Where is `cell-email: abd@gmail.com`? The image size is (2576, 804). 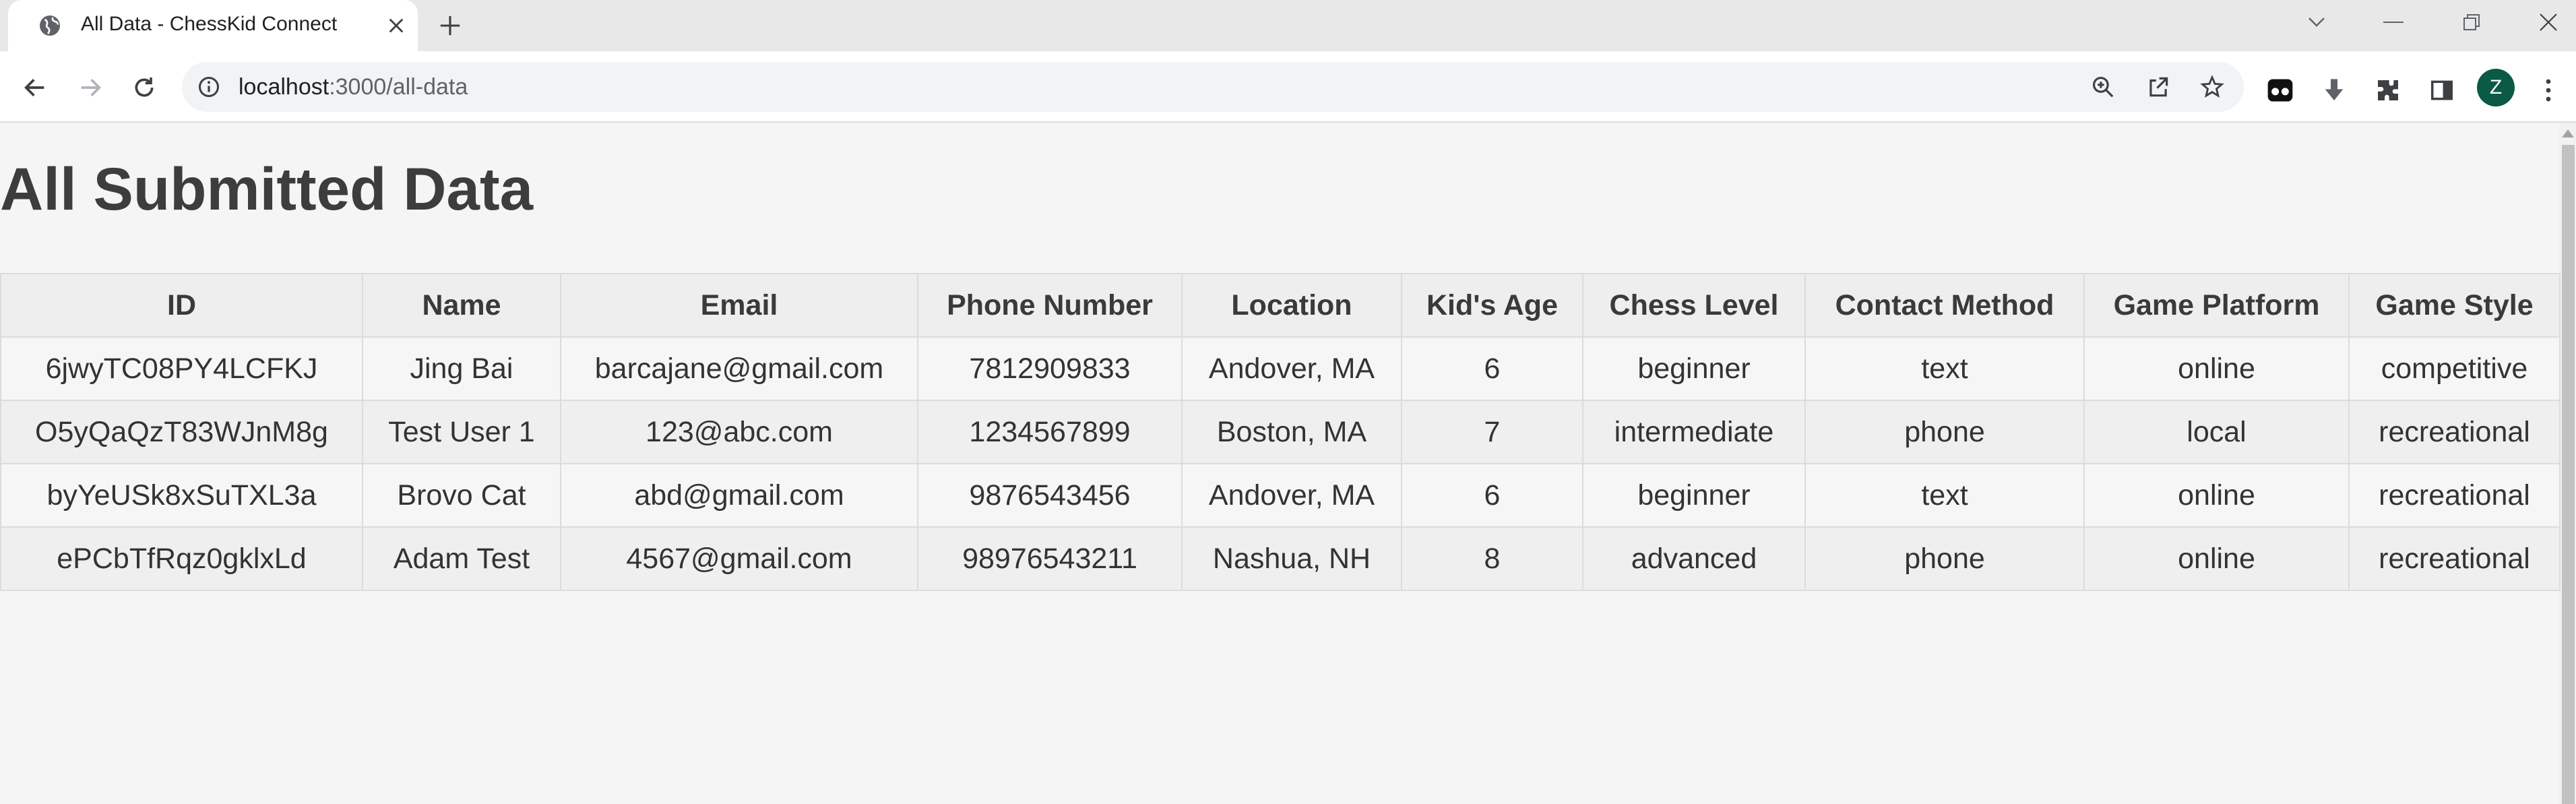
cell-email: abd@gmail.com is located at coordinates (739, 495).